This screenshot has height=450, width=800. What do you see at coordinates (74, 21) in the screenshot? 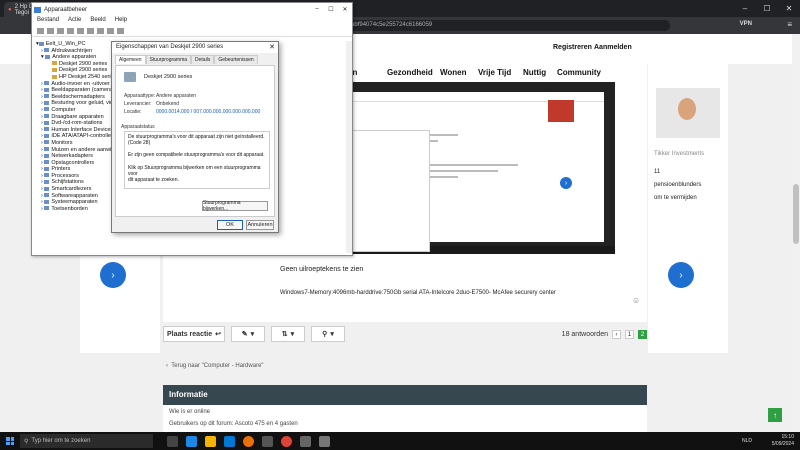
I see `menu-action: Actie` at bounding box center [74, 21].